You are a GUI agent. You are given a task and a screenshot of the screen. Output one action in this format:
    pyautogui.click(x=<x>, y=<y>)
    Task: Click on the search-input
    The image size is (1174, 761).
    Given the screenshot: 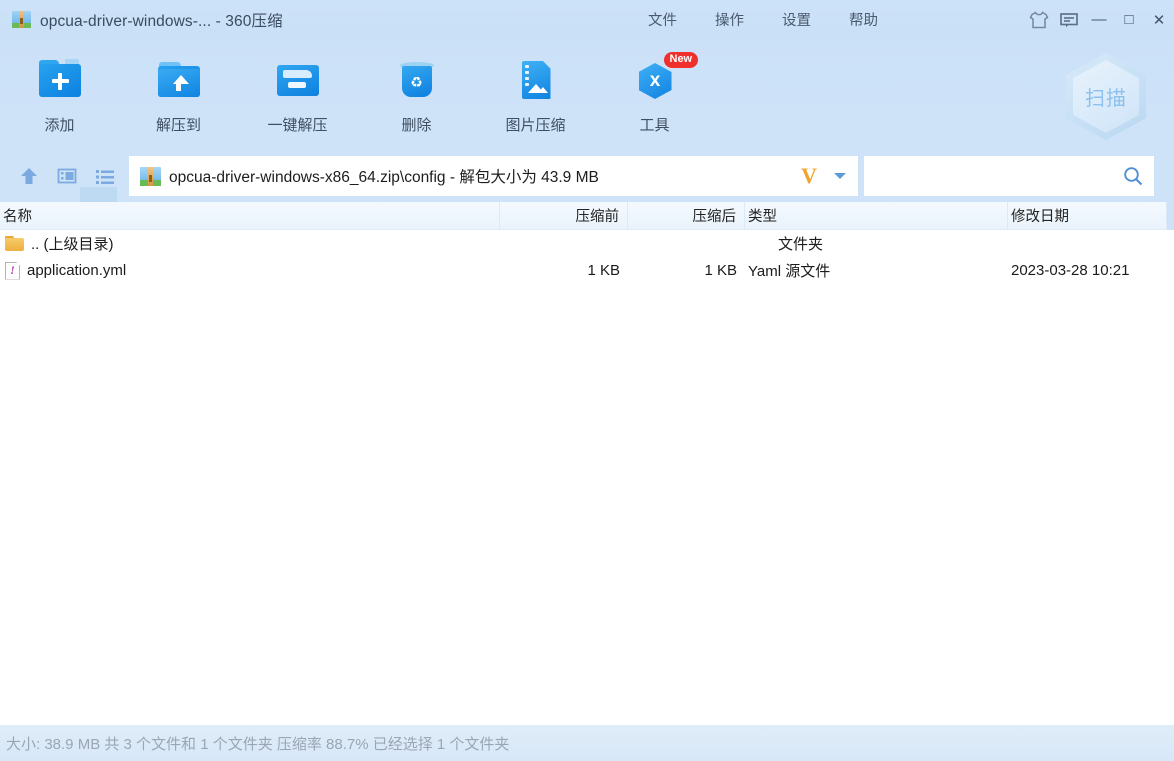 What is the action you would take?
    pyautogui.click(x=997, y=176)
    